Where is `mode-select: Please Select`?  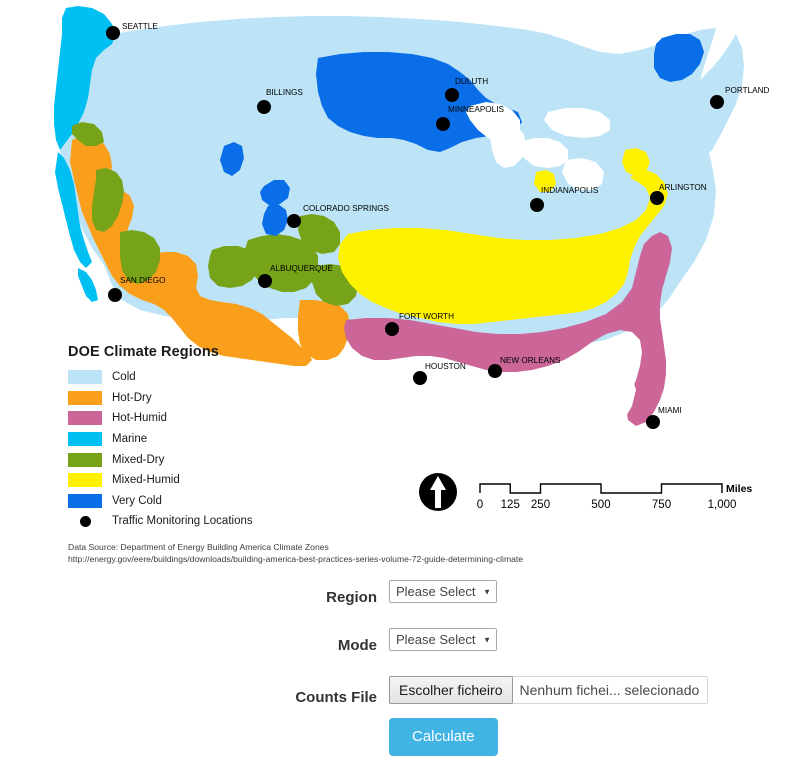 mode-select: Please Select is located at coordinates (443, 639).